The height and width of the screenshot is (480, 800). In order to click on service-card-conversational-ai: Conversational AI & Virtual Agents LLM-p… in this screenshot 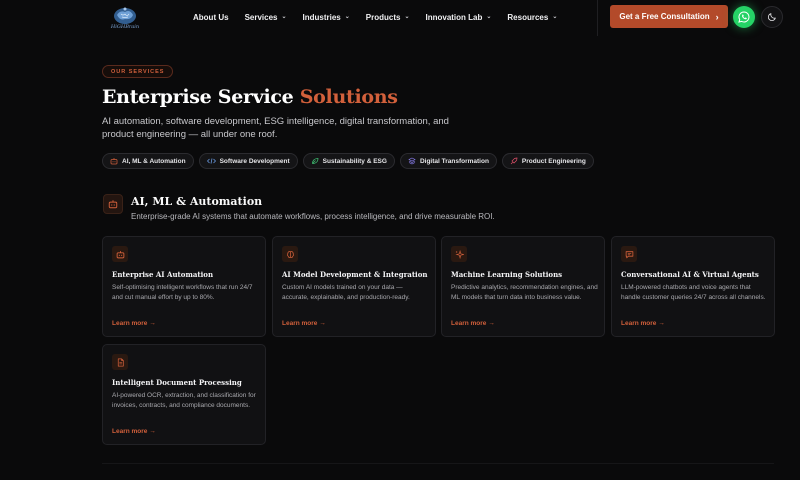, I will do `click(693, 286)`.